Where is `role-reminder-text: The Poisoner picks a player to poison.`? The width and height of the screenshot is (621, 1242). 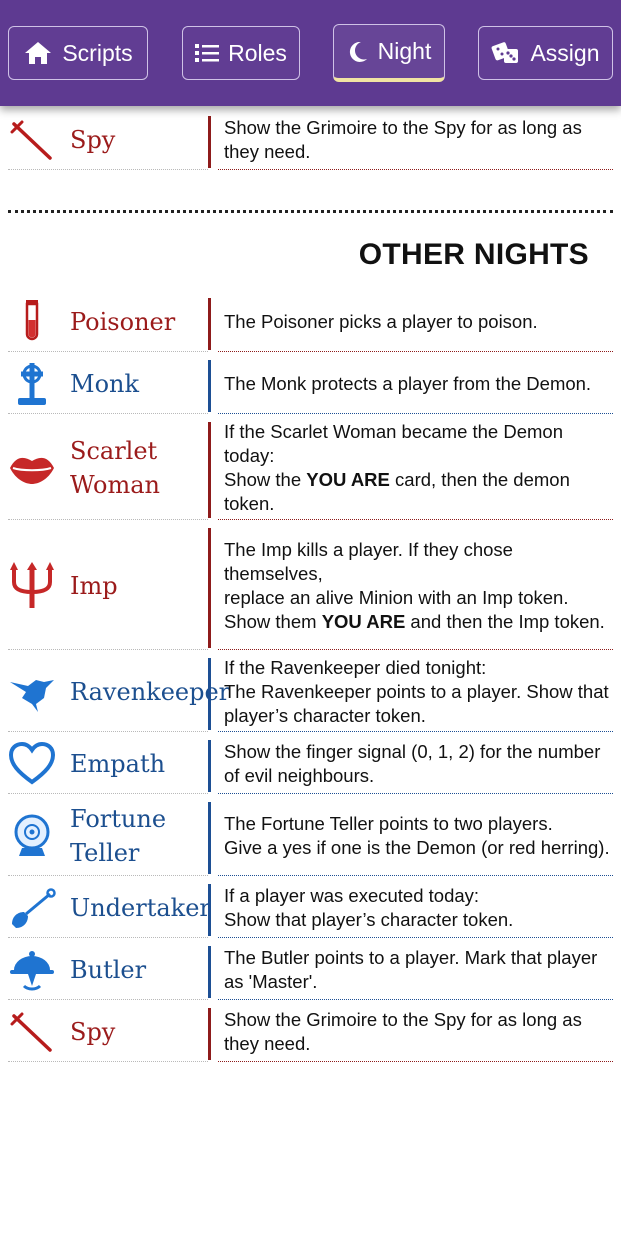
role-reminder-text: The Poisoner picks a player to poison. is located at coordinates (381, 321).